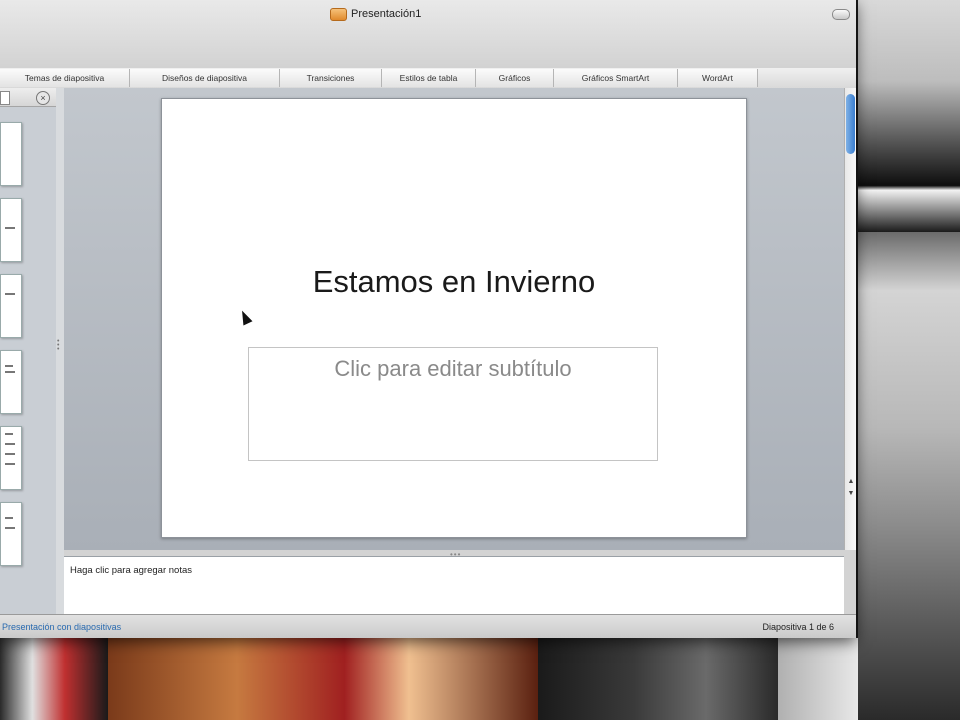 The image size is (960, 720). I want to click on window-titlebar: Presentación1, so click(428, 34).